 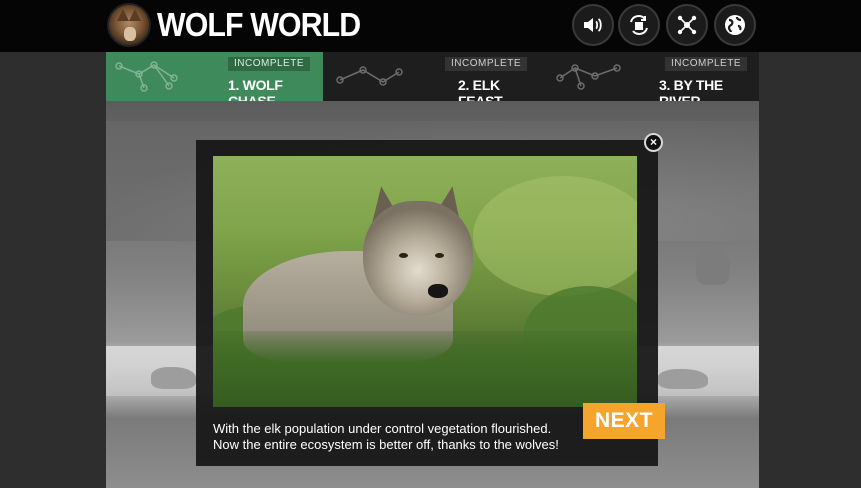 I want to click on tab-by-the-river: INCOMPLETE 3. BY THE RIVER, so click(x=650, y=80).